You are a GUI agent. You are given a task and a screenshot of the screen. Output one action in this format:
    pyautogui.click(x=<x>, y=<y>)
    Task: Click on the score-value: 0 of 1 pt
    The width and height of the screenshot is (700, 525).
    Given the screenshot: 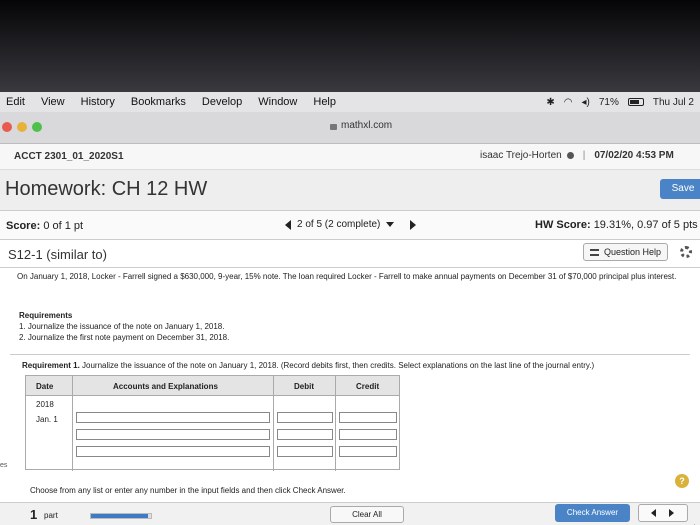 What is the action you would take?
    pyautogui.click(x=63, y=226)
    